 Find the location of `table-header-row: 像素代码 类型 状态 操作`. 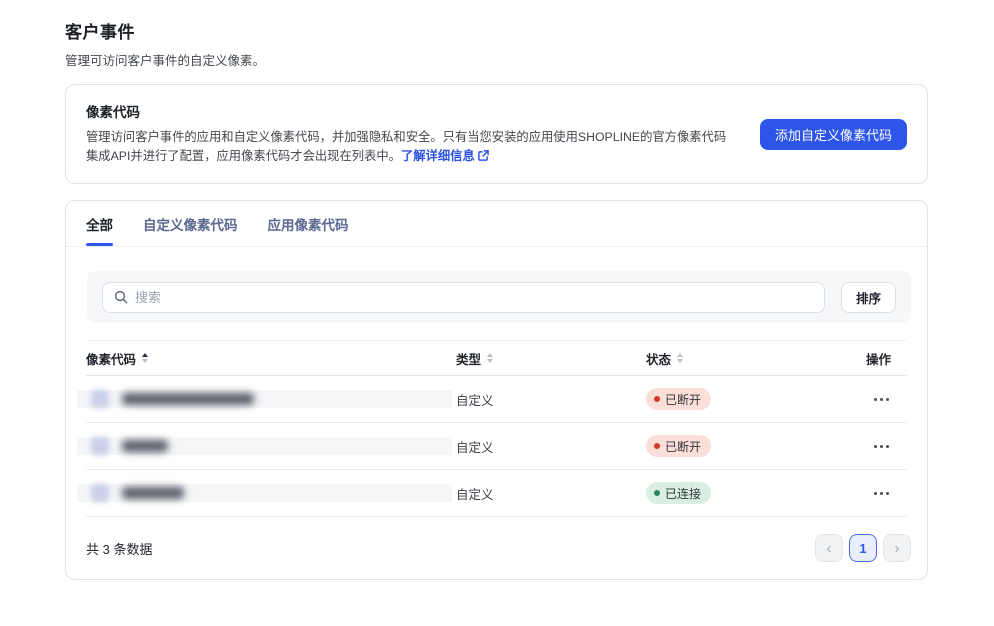

table-header-row: 像素代码 类型 状态 操作 is located at coordinates (496, 358).